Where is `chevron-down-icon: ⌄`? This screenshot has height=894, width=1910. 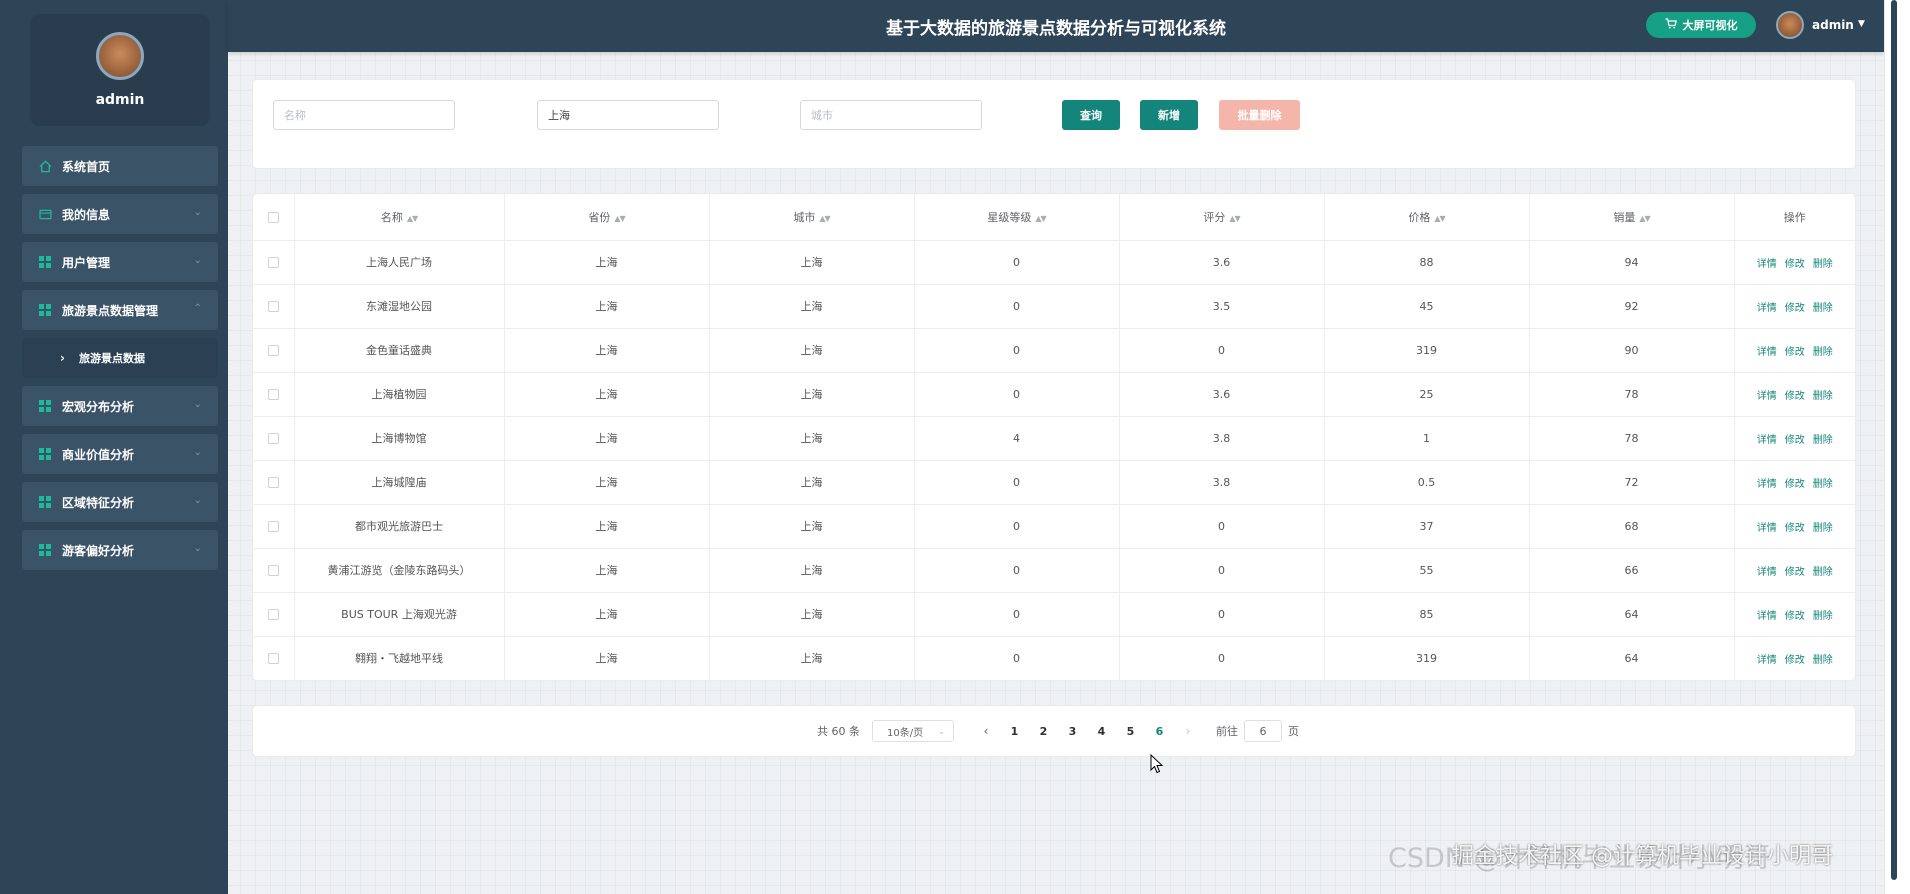 chevron-down-icon: ⌄ is located at coordinates (941, 731).